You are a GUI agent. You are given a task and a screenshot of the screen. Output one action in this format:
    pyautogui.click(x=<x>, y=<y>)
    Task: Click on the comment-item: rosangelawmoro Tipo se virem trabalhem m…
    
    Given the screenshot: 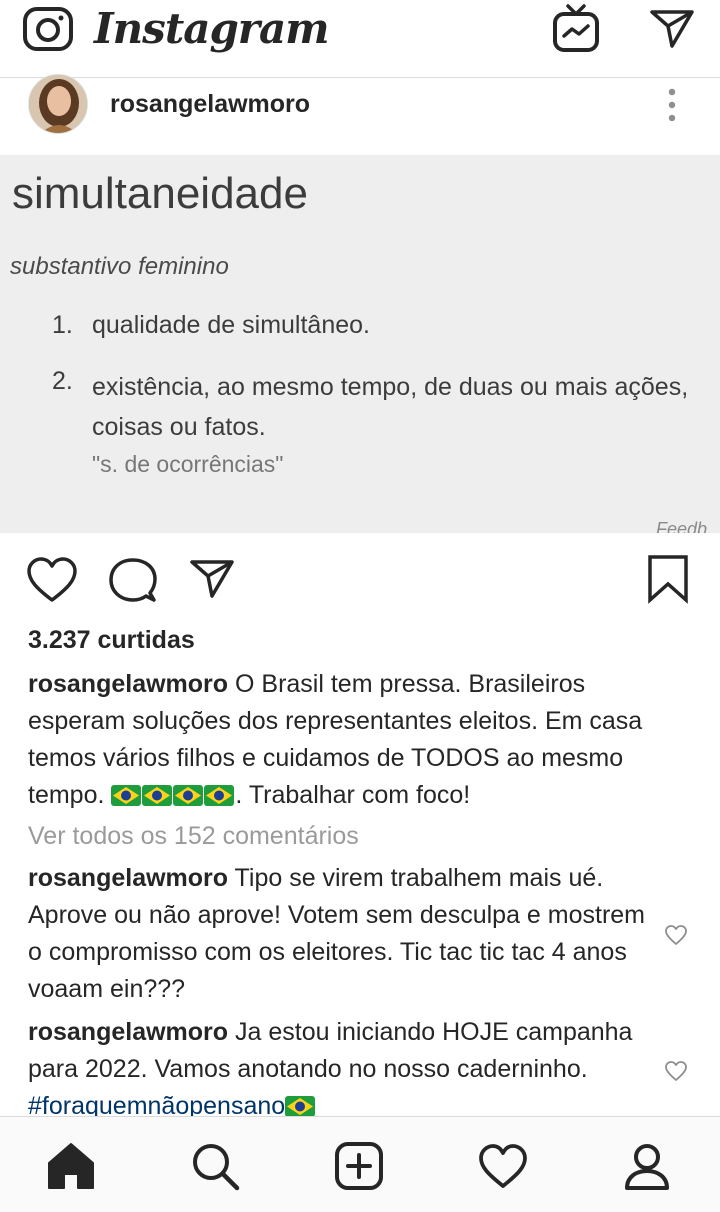 What is the action you would take?
    pyautogui.click(x=338, y=934)
    